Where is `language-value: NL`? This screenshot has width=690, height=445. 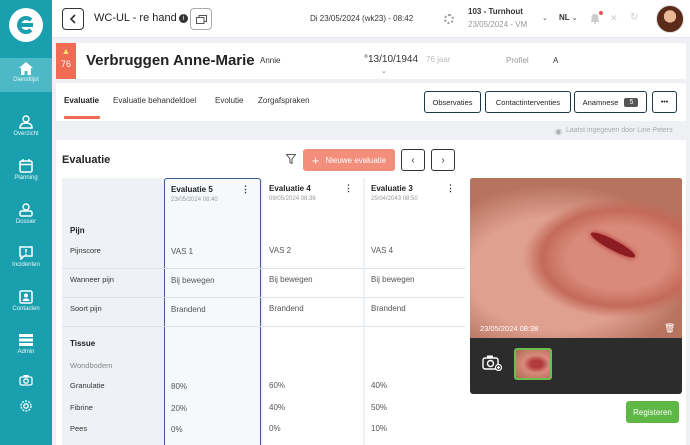
language-value: NL is located at coordinates (564, 17).